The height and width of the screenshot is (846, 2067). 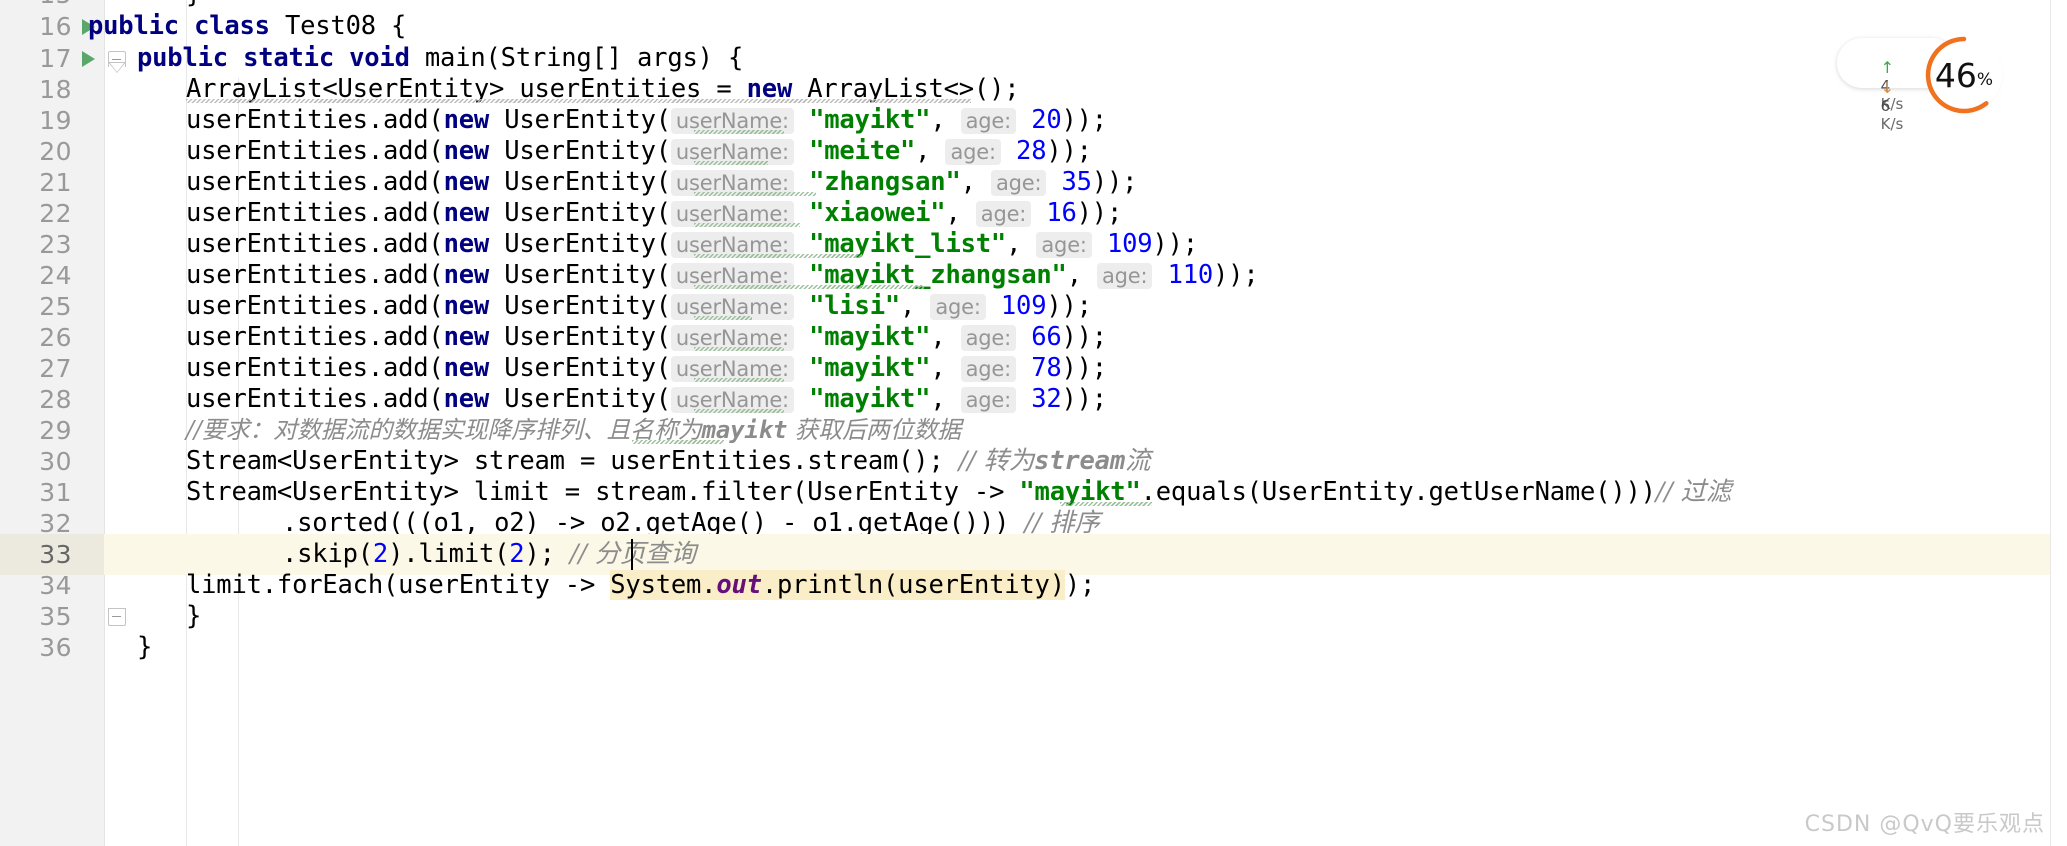 I want to click on system-monitor-widget: ↑ 4 K/s ↓ 6 K/s 46%, so click(x=1921, y=83).